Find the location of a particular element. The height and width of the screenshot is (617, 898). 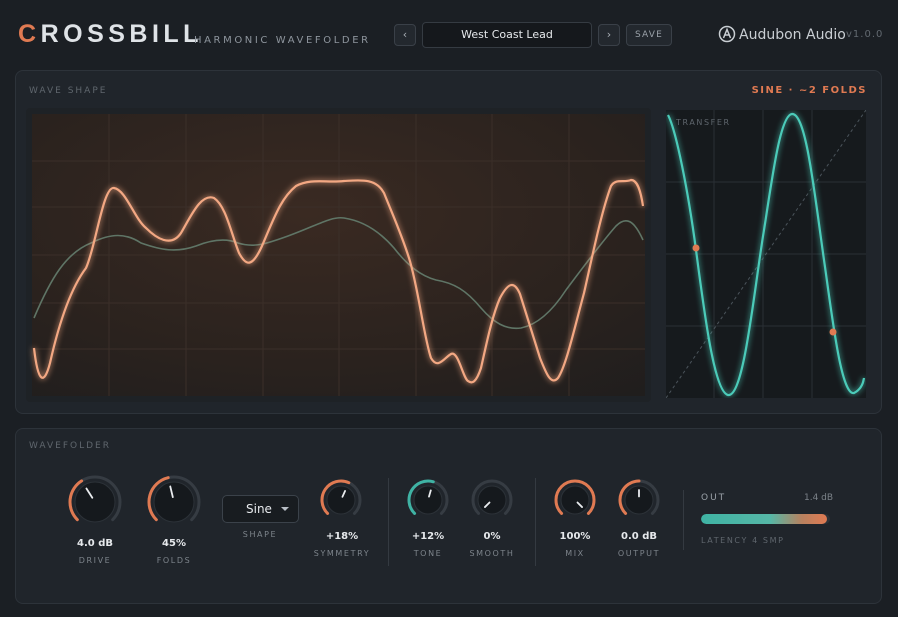

transfer-marker-right is located at coordinates (833, 332).